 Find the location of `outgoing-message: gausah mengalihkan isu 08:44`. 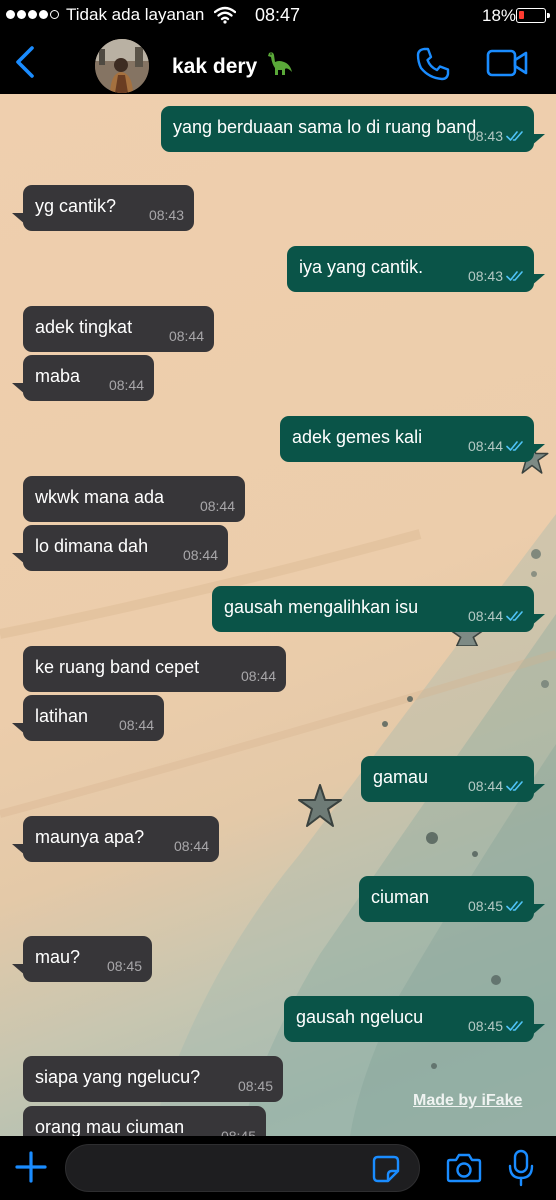

outgoing-message: gausah mengalihkan isu 08:44 is located at coordinates (378, 609).